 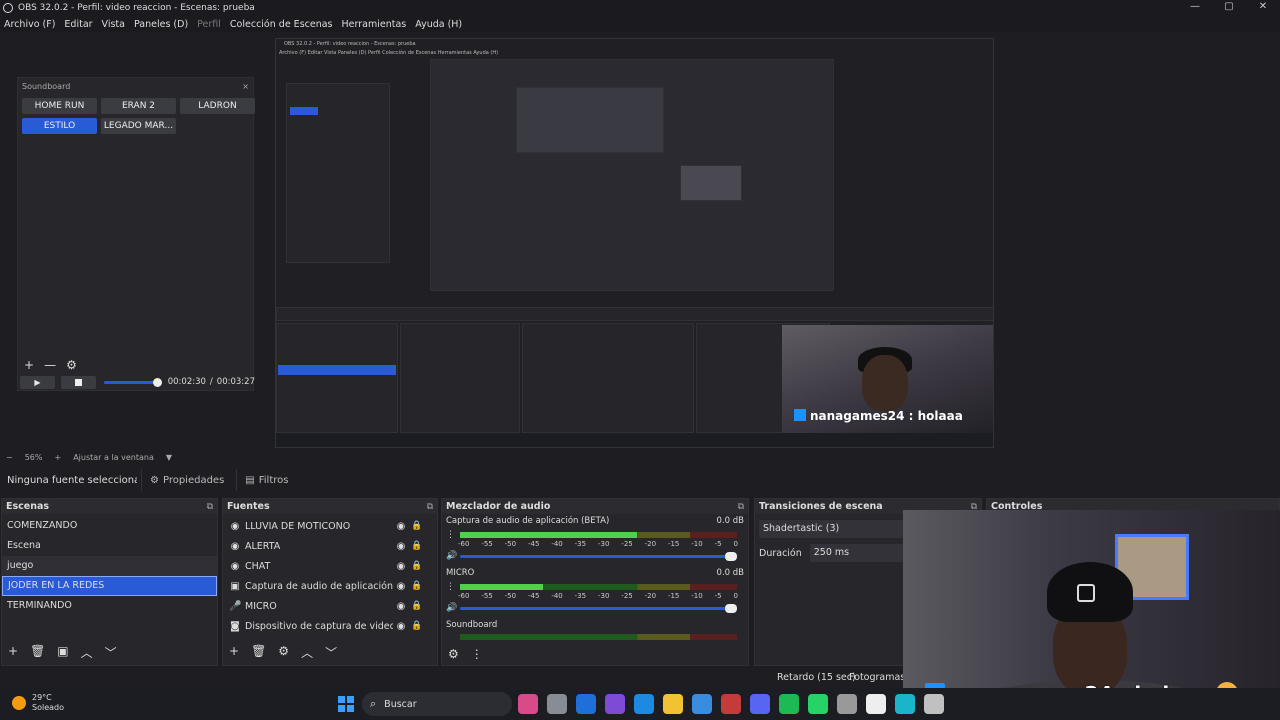 What do you see at coordinates (1263, 8) in the screenshot?
I see `close-button: ✕` at bounding box center [1263, 8].